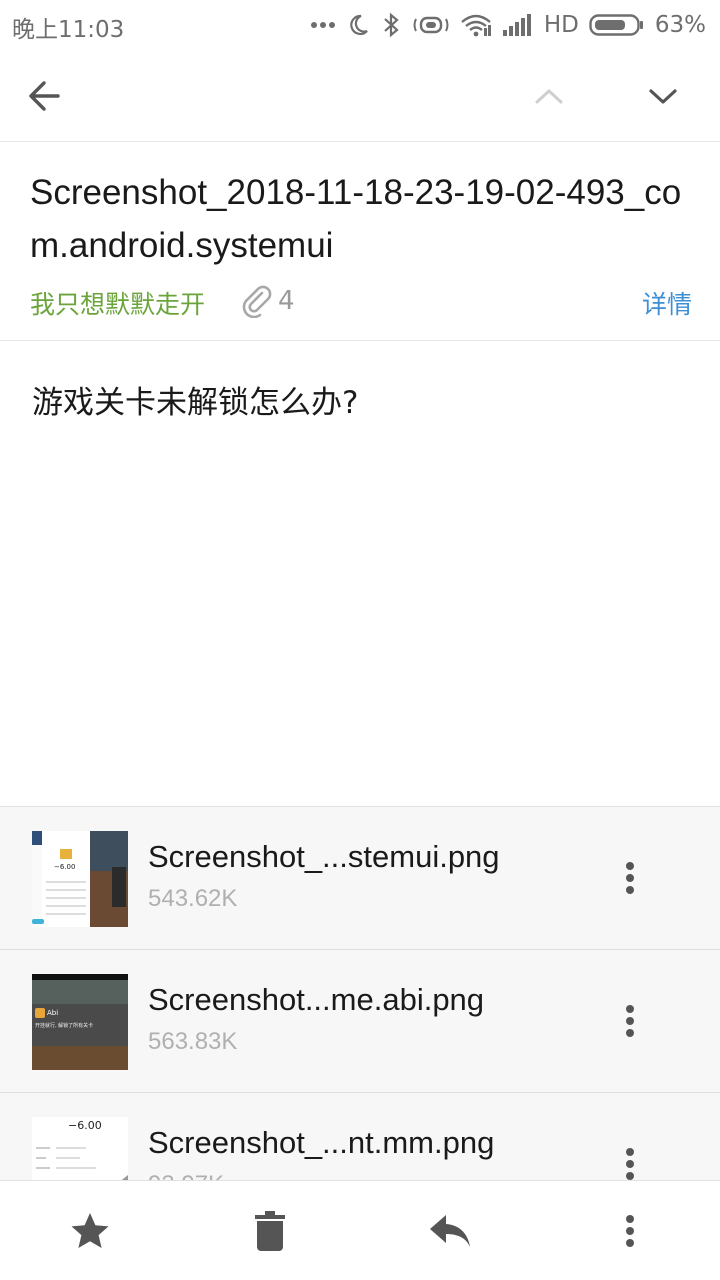  Describe the element at coordinates (193, 898) in the screenshot. I see `attachment-size: 543.62K` at that location.